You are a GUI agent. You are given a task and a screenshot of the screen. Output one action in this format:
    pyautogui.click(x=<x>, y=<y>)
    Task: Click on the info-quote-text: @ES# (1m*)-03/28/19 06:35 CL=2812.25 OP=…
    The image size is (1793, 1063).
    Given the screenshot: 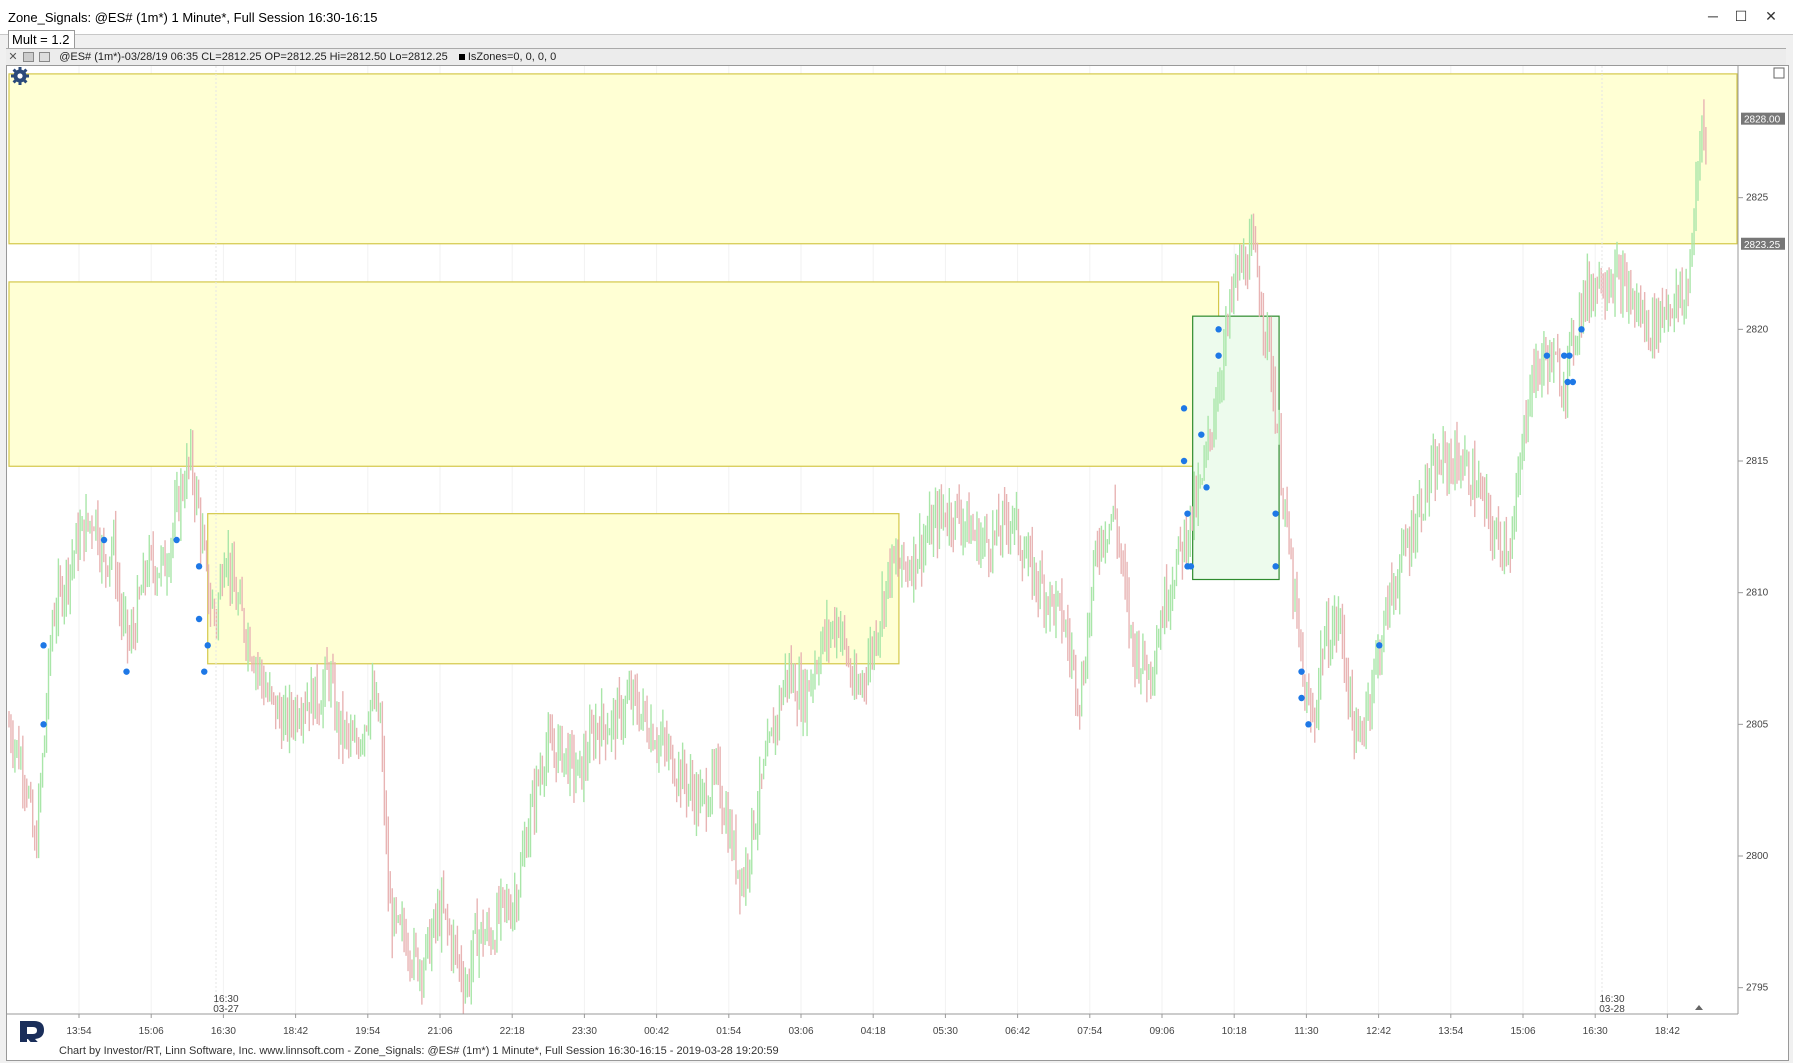 What is the action you would take?
    pyautogui.click(x=253, y=57)
    